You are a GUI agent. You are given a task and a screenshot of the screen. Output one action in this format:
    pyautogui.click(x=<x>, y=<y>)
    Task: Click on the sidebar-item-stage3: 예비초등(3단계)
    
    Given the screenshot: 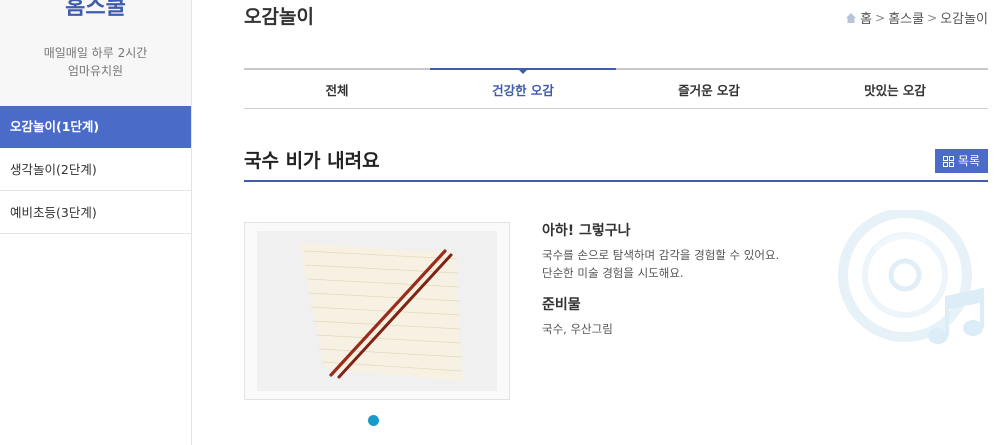 What is the action you would take?
    pyautogui.click(x=95, y=212)
    